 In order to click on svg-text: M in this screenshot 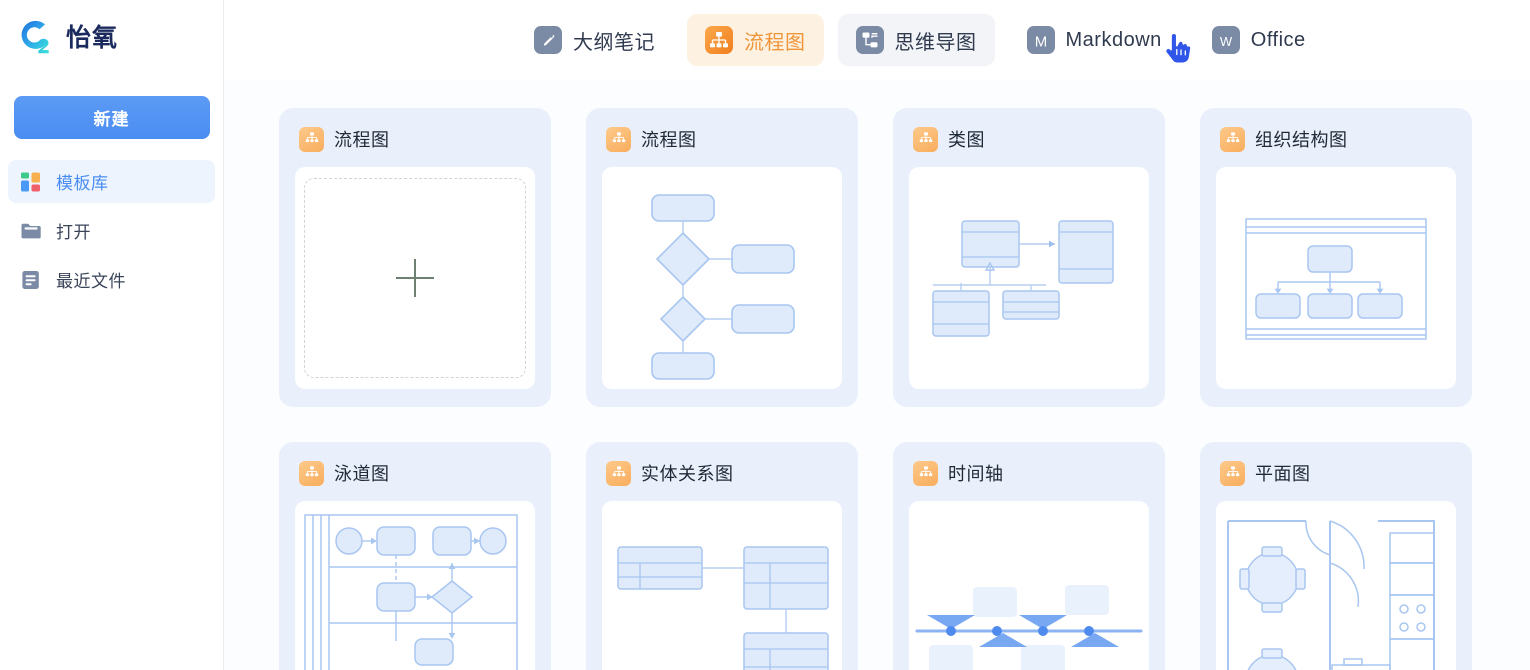, I will do `click(1040, 41)`.